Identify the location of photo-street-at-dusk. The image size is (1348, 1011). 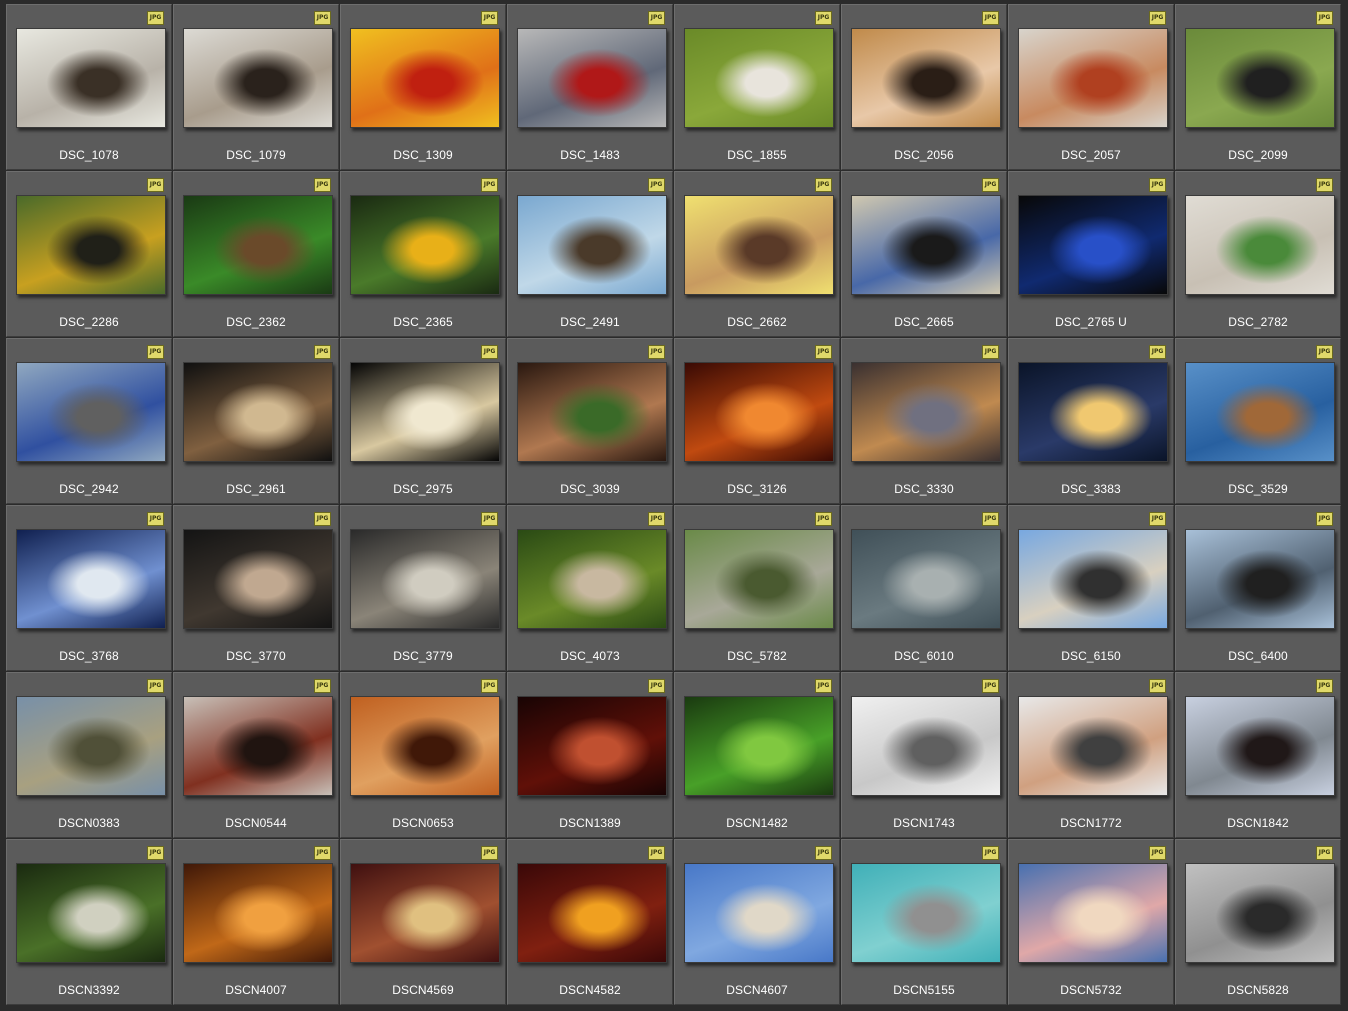
(926, 412).